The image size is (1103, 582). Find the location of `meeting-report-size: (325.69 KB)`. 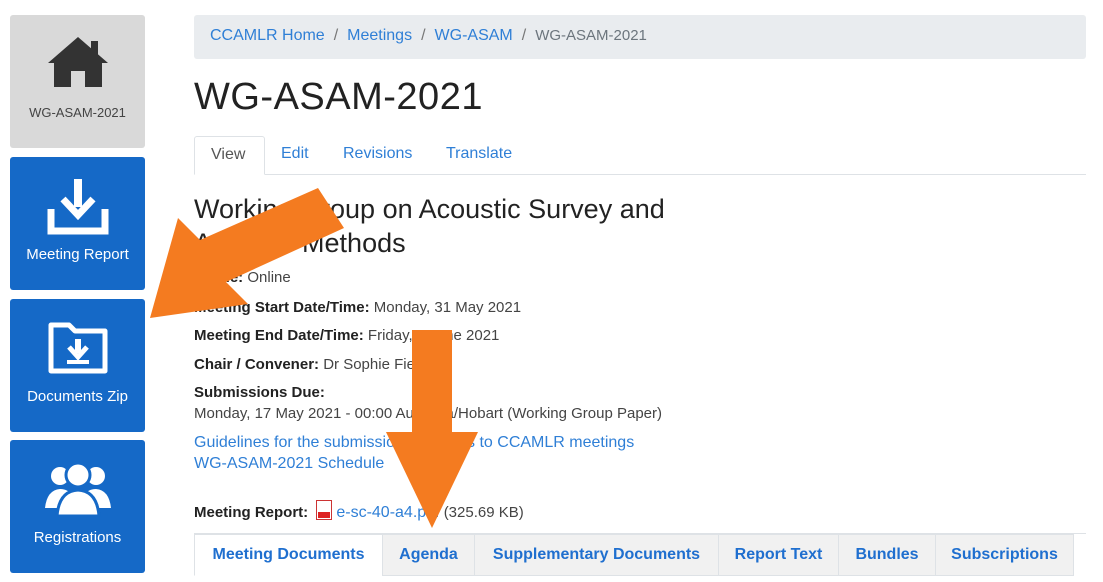

meeting-report-size: (325.69 KB) is located at coordinates (483, 512).